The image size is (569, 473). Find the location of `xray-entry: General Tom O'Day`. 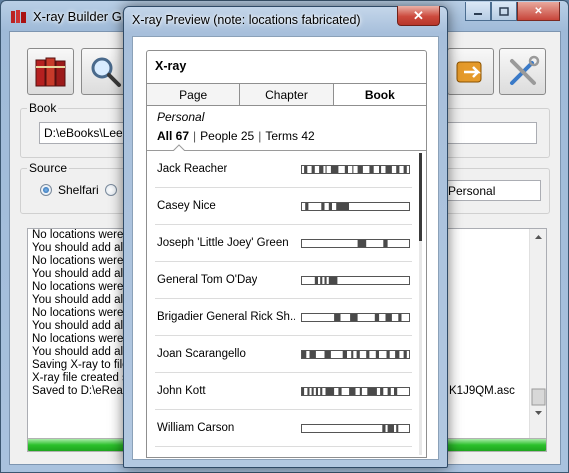

xray-entry: General Tom O'Day is located at coordinates (283, 280).